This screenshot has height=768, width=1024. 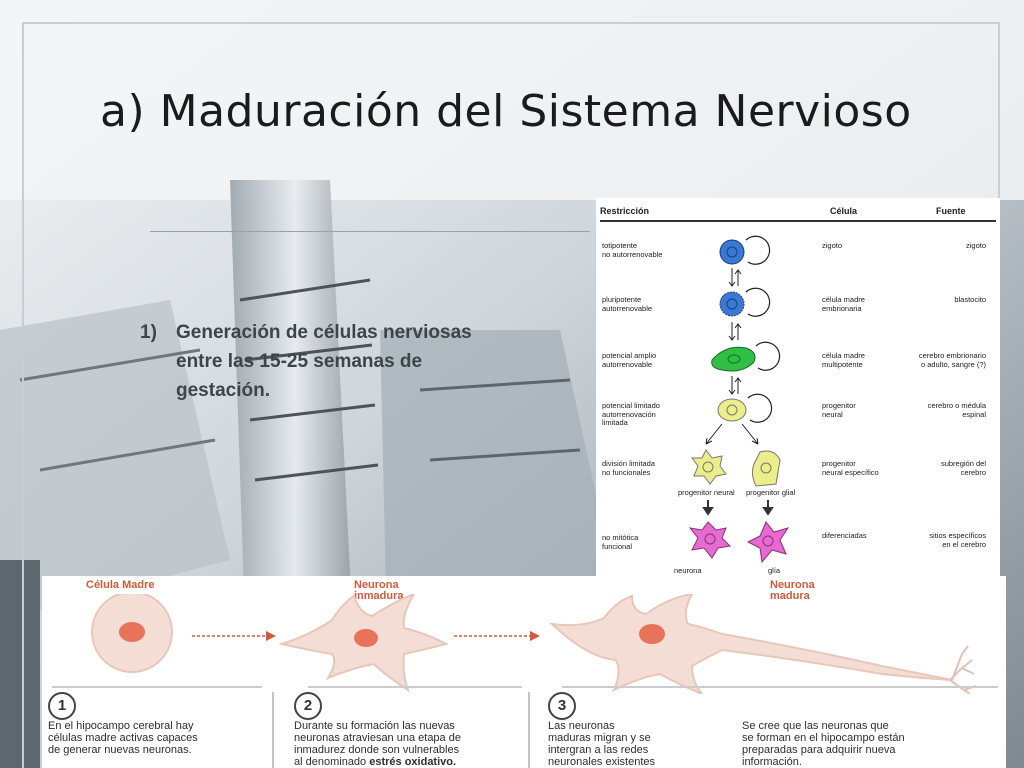 What do you see at coordinates (710, 540) in the screenshot?
I see `neuron-cell-icon` at bounding box center [710, 540].